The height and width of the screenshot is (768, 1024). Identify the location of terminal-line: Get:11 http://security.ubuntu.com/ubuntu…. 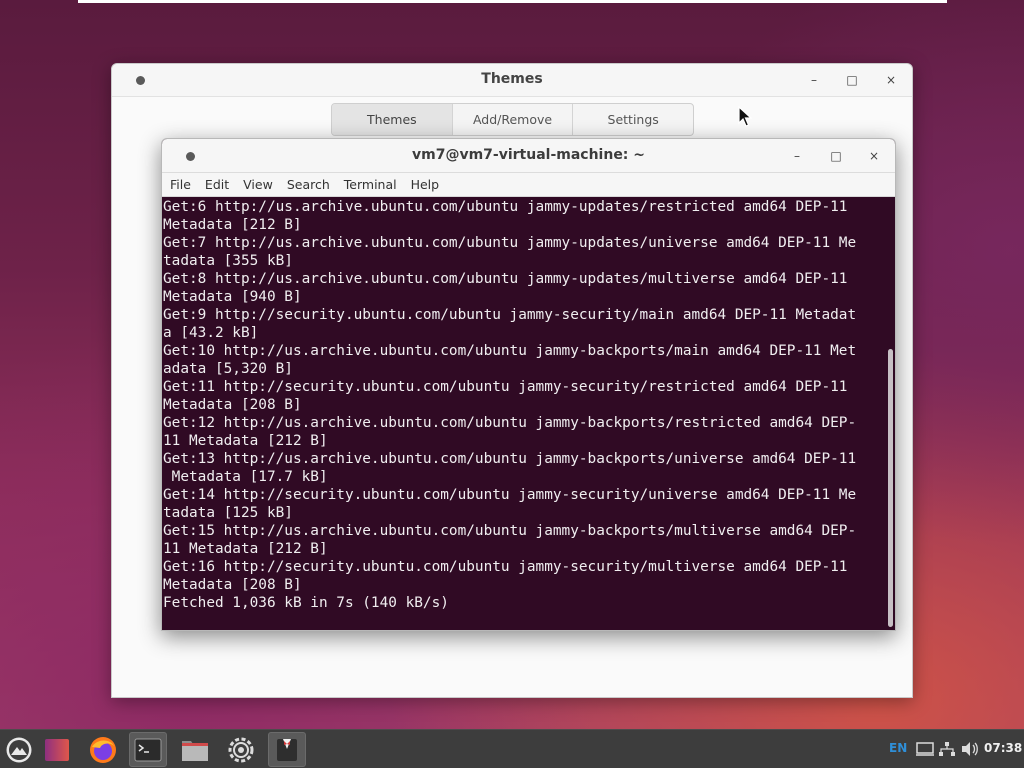
(505, 387).